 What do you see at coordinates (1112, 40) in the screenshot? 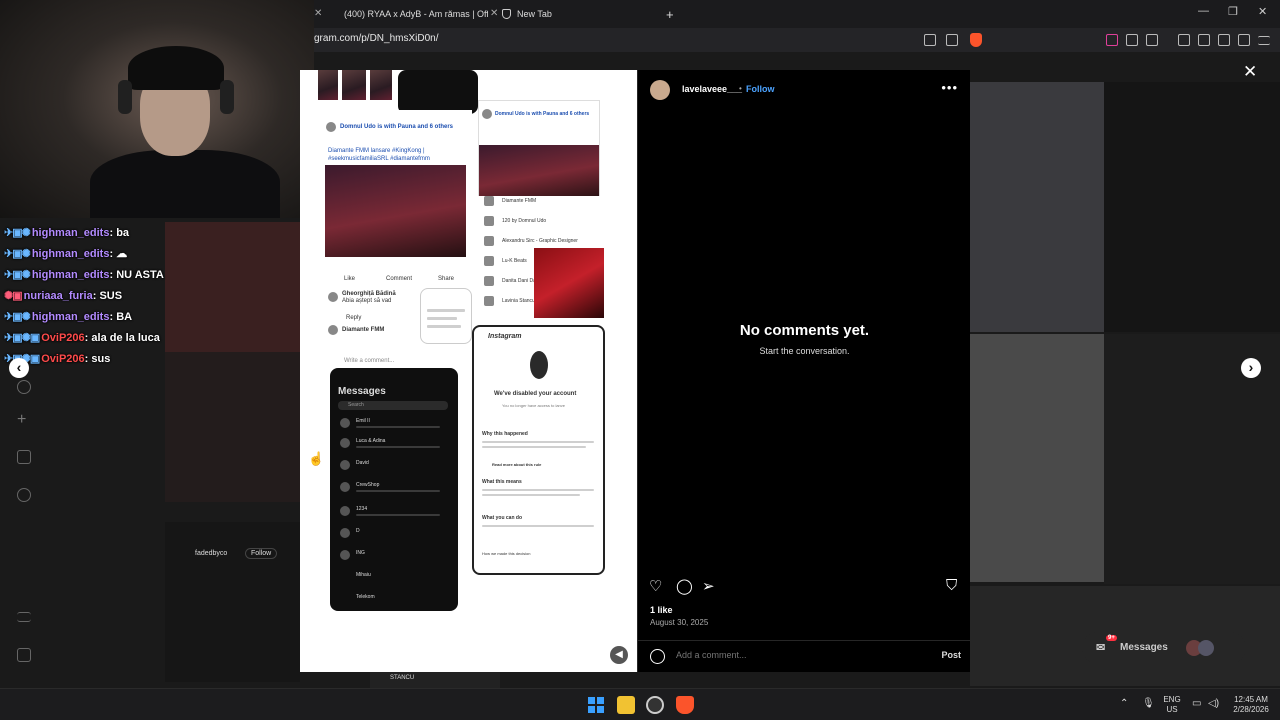
I see `vpn-icon` at bounding box center [1112, 40].